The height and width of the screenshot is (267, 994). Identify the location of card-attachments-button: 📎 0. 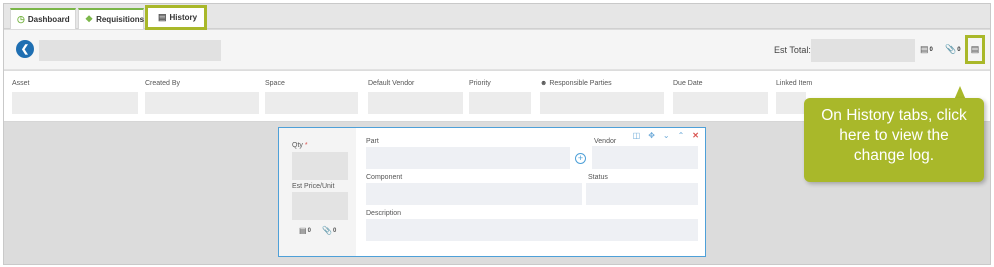
(329, 230).